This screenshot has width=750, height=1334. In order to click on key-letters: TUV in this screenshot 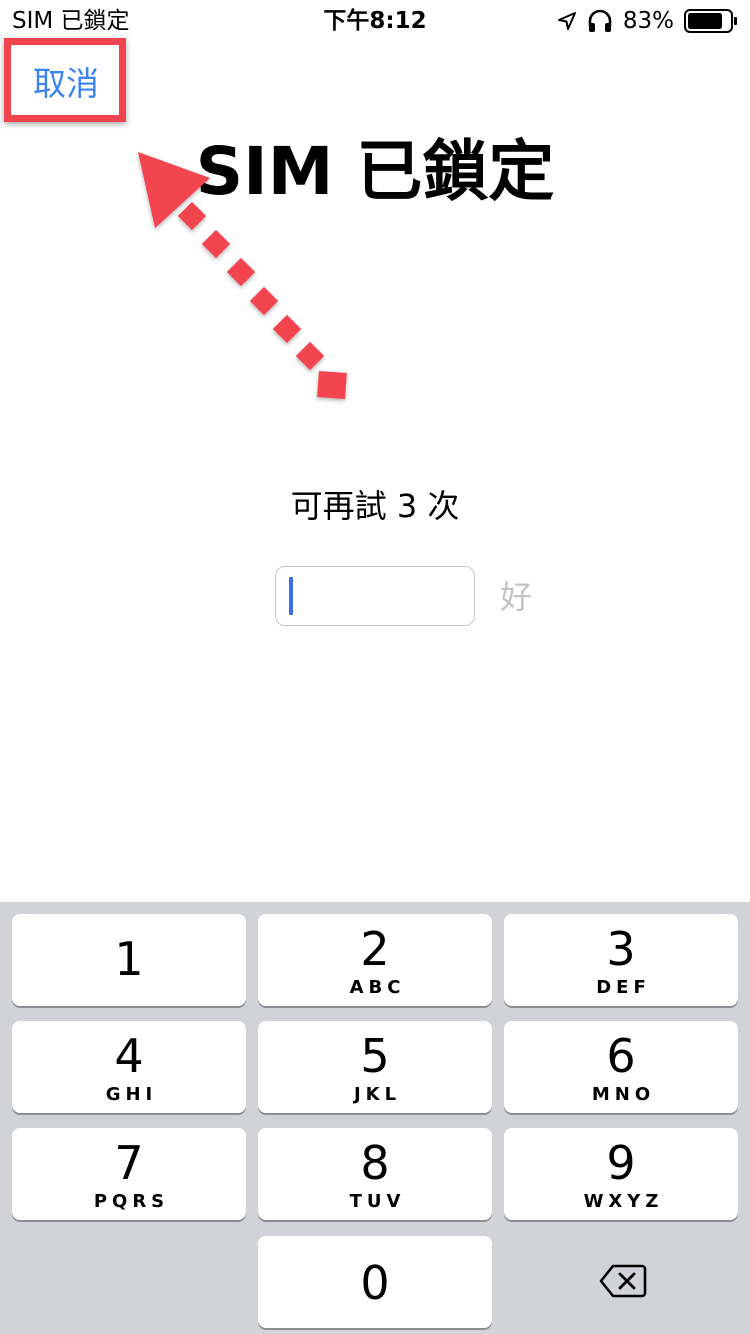, I will do `click(377, 1201)`.